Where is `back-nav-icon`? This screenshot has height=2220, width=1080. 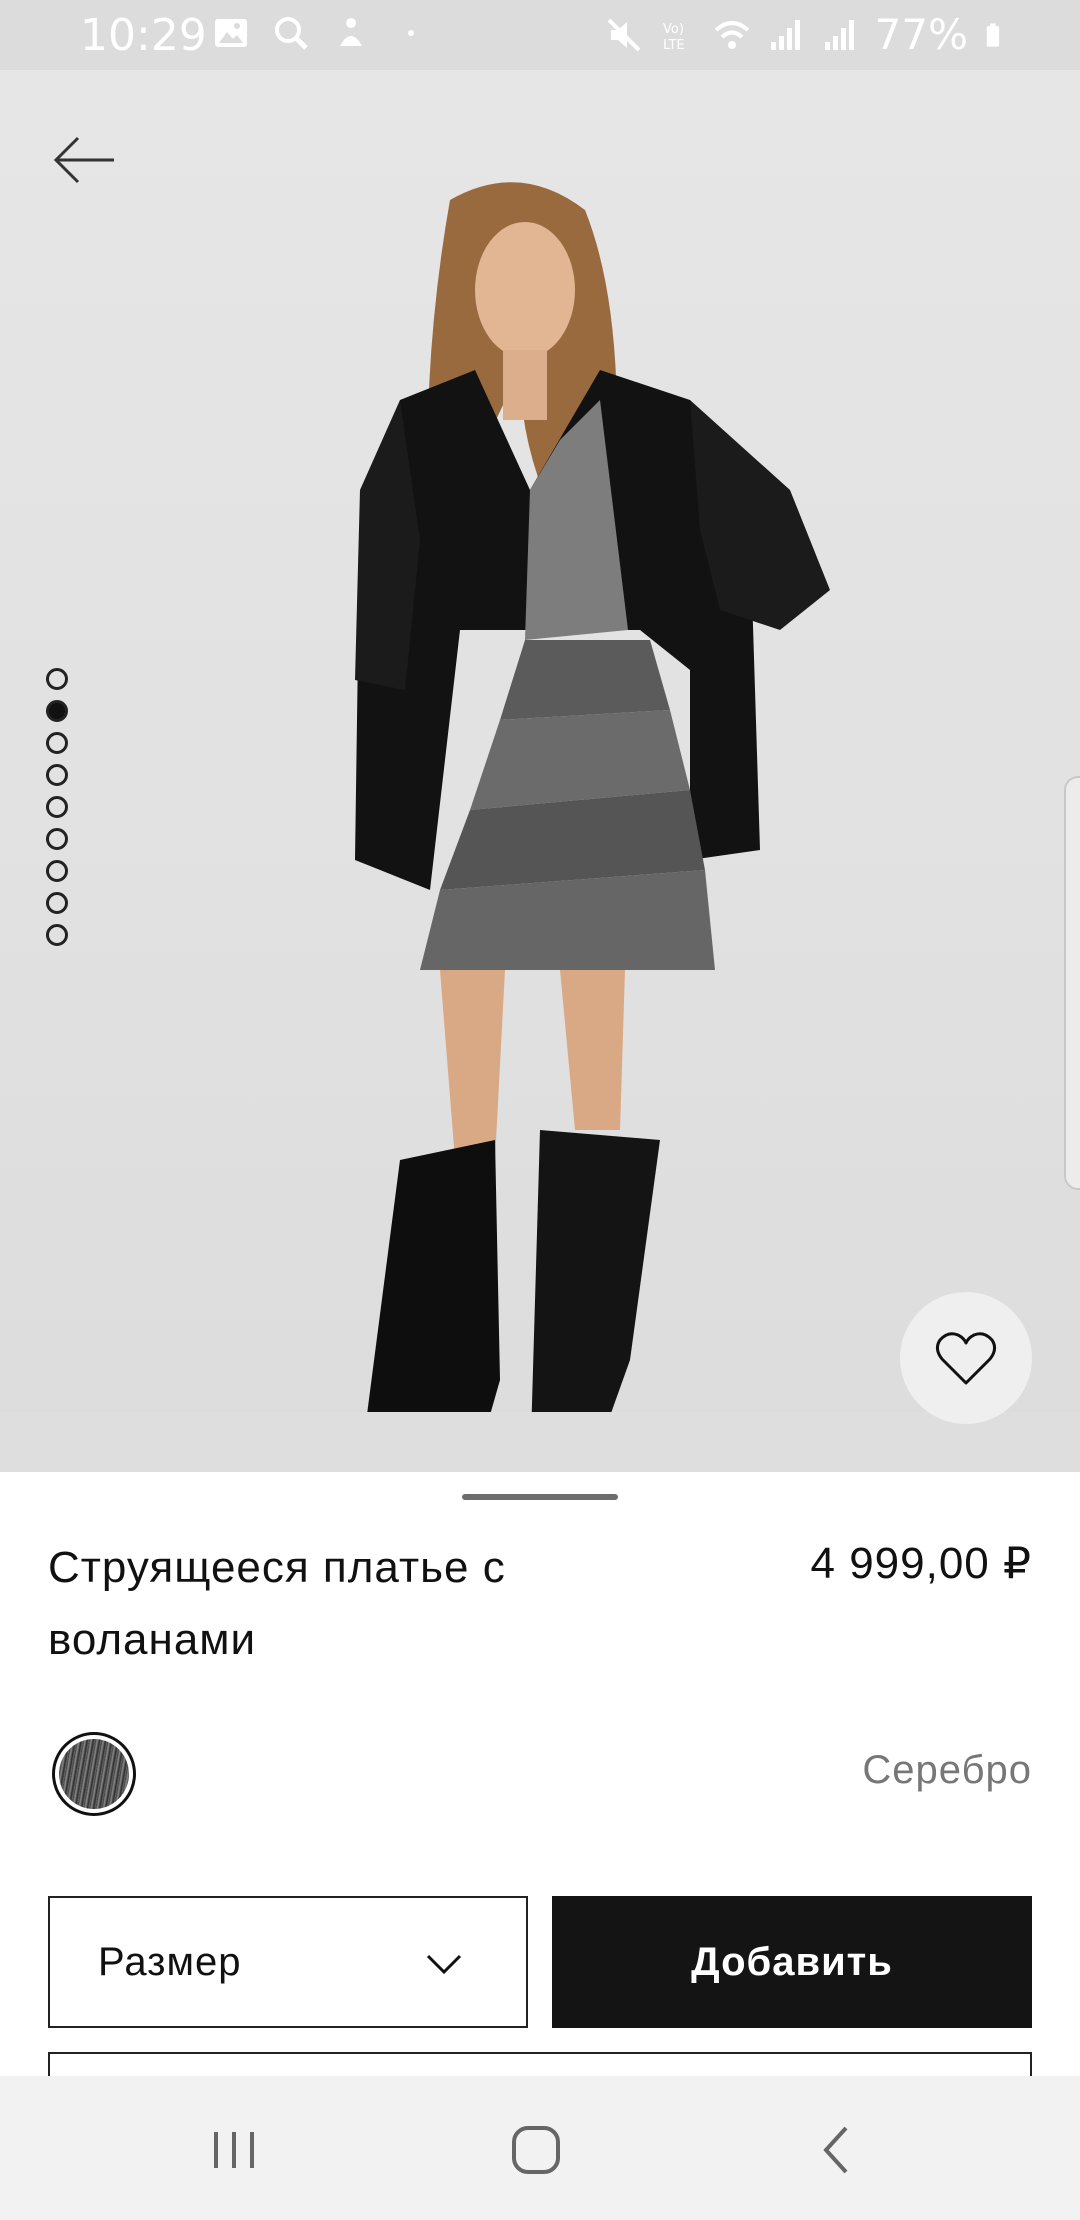
back-nav-icon is located at coordinates (838, 2150).